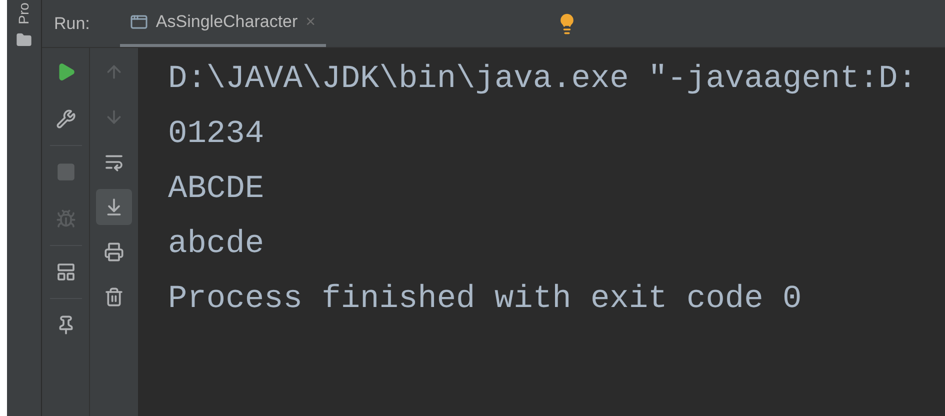  Describe the element at coordinates (217, 189) in the screenshot. I see `console-line: ABCDE` at that location.